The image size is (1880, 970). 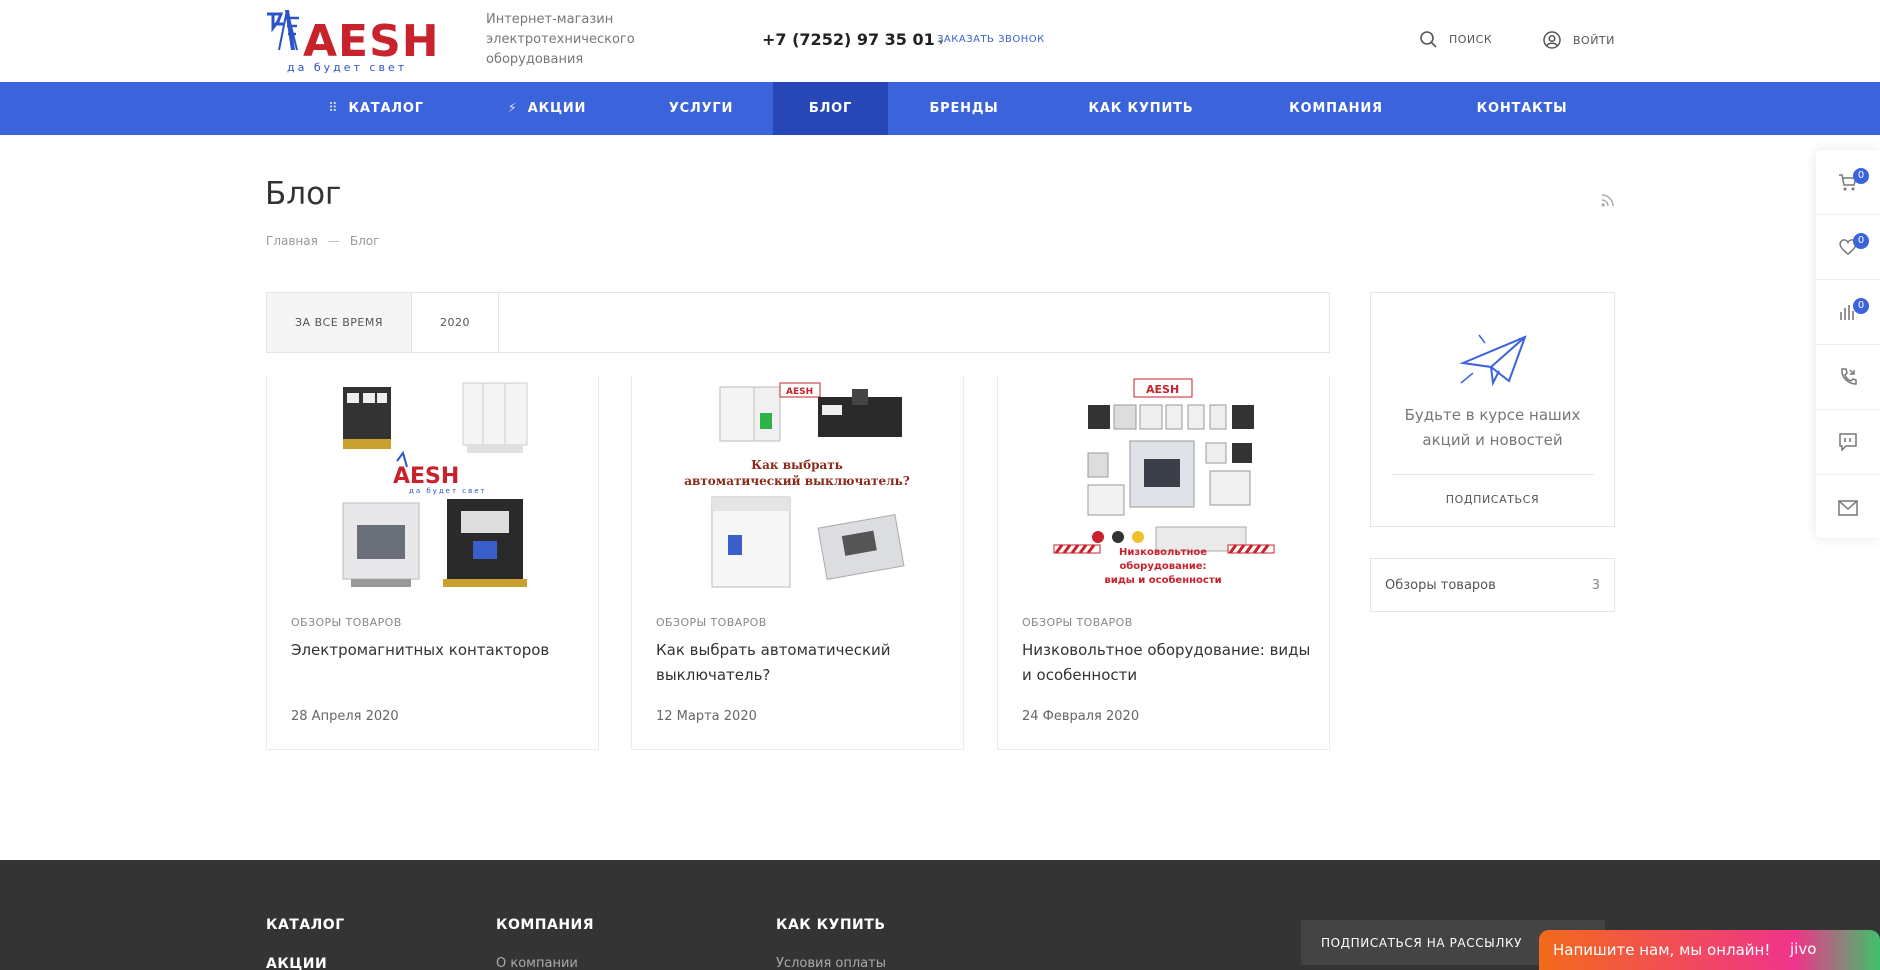 What do you see at coordinates (1861, 241) in the screenshot?
I see `favorites-count-badge: 0` at bounding box center [1861, 241].